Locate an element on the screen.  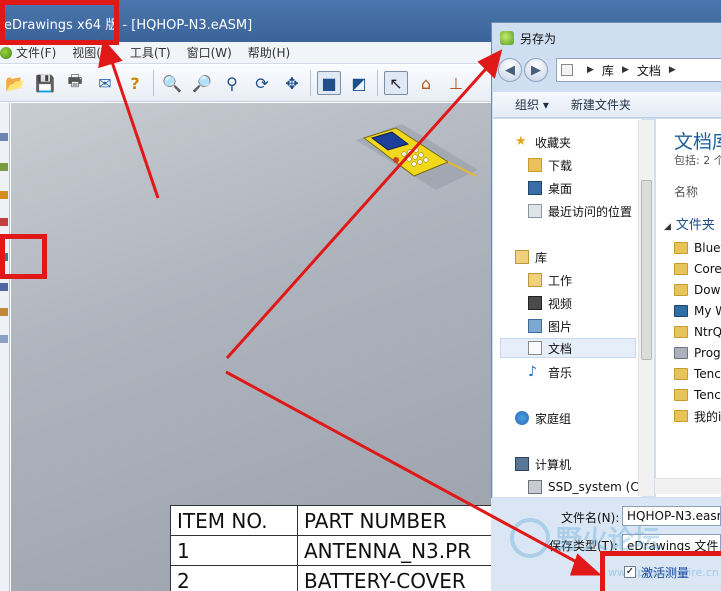
downloads-folder-icon is located at coordinates (535, 165).